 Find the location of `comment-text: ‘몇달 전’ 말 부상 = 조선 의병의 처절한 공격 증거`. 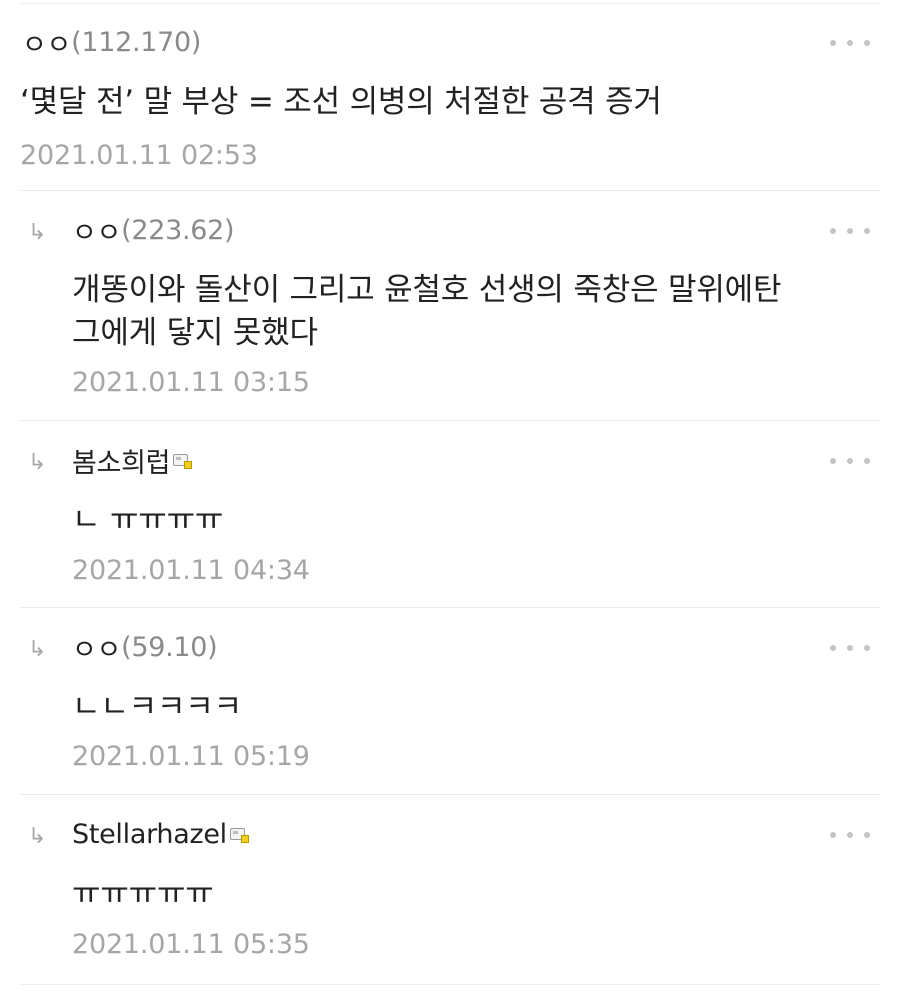

comment-text: ‘몇달 전’ 말 부상 = 조선 의병의 처절한 공격 증거 is located at coordinates (341, 102).